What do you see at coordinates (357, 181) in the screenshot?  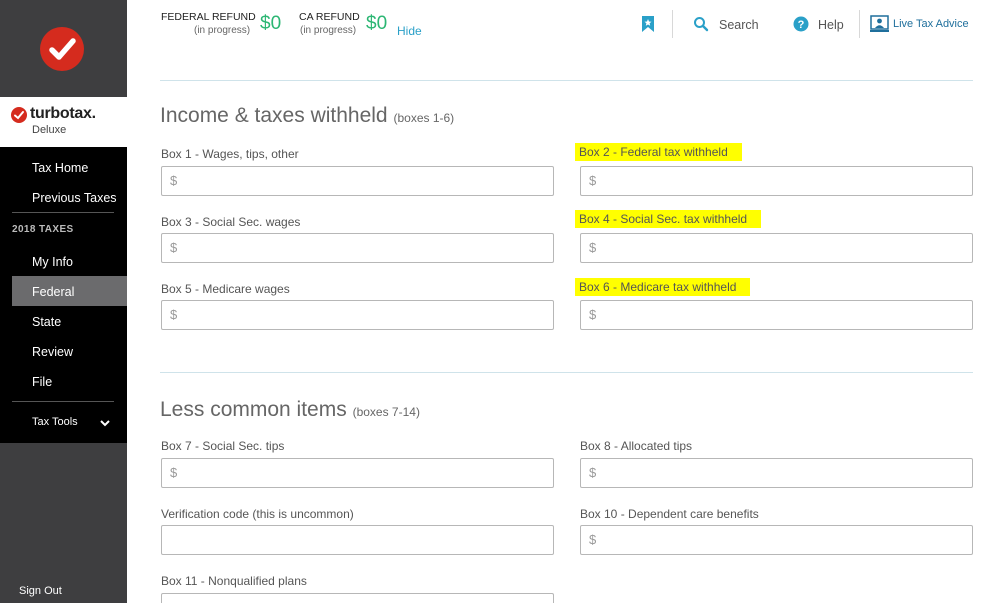 I see `box1-input: $` at bounding box center [357, 181].